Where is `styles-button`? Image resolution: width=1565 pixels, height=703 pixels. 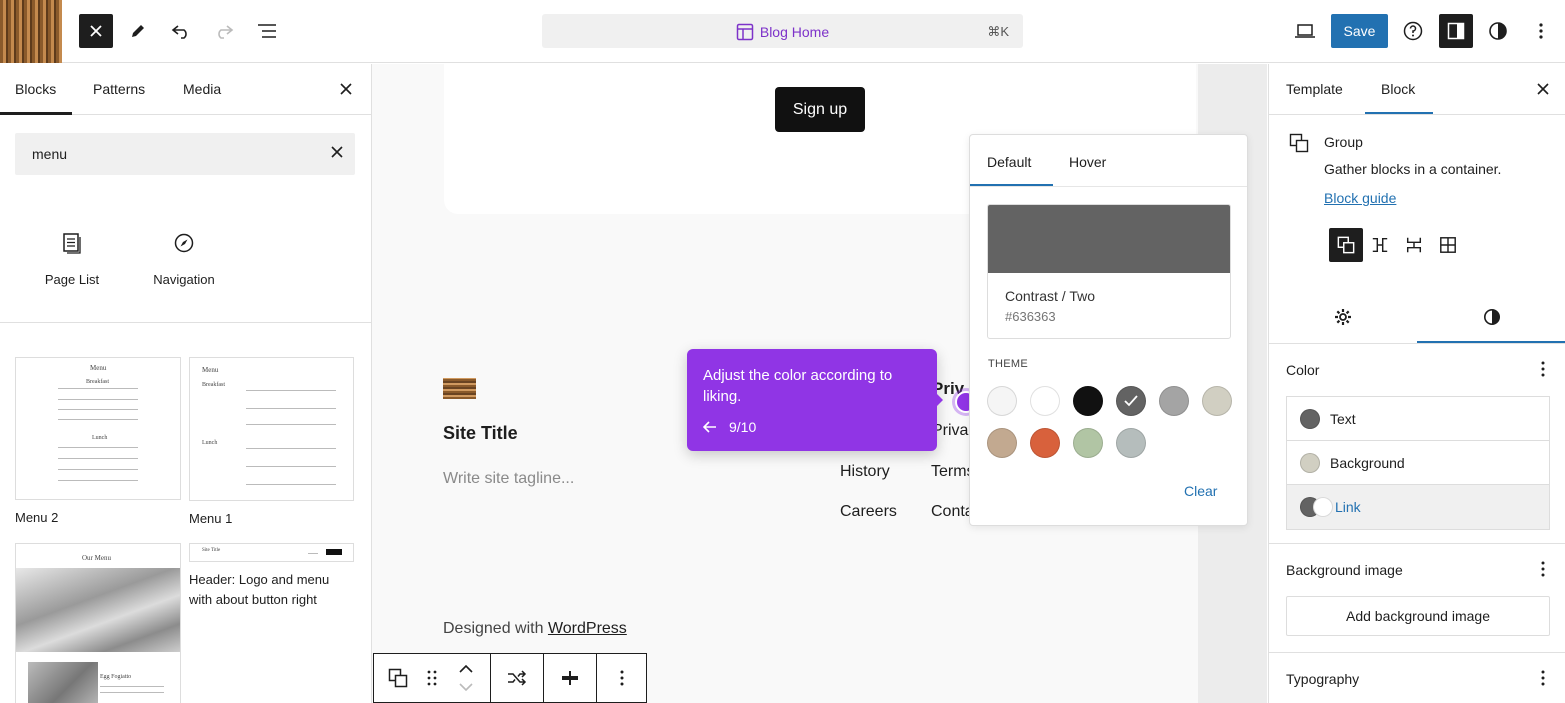 styles-button is located at coordinates (1498, 31).